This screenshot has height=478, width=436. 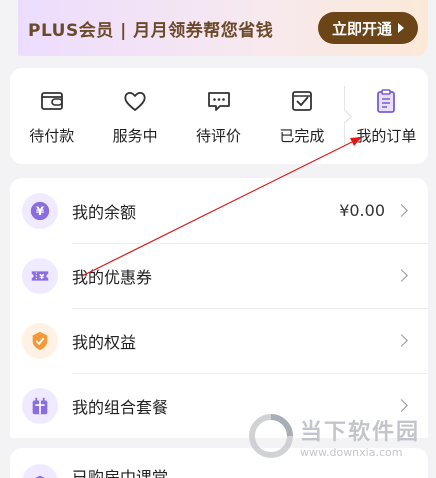 I want to click on order-label: 待评价, so click(x=219, y=135).